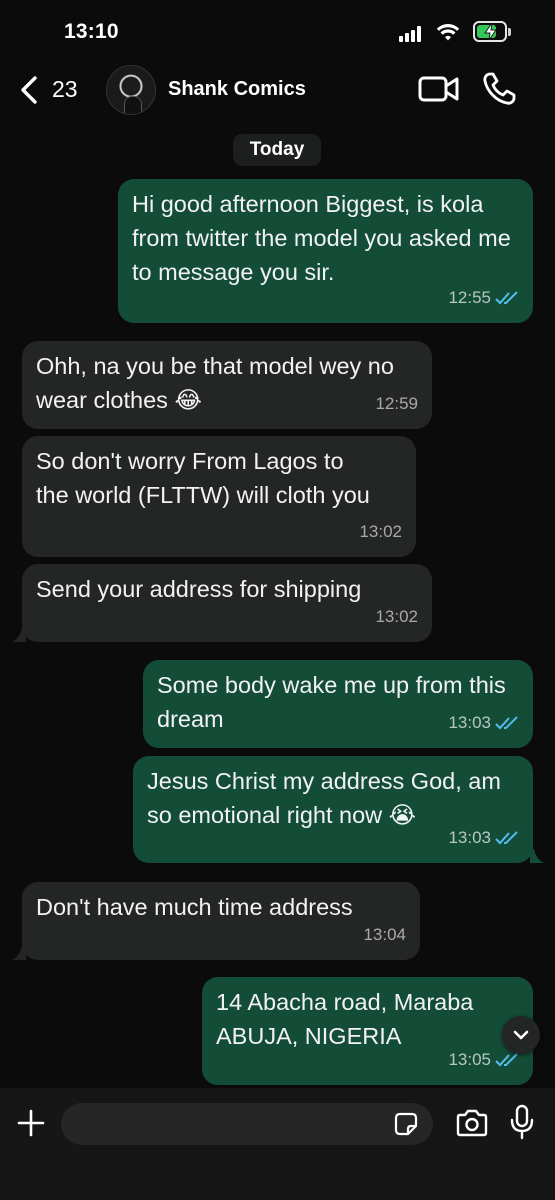 The height and width of the screenshot is (1200, 555). Describe the element at coordinates (91, 31) in the screenshot. I see `status-time: 13:10` at that location.